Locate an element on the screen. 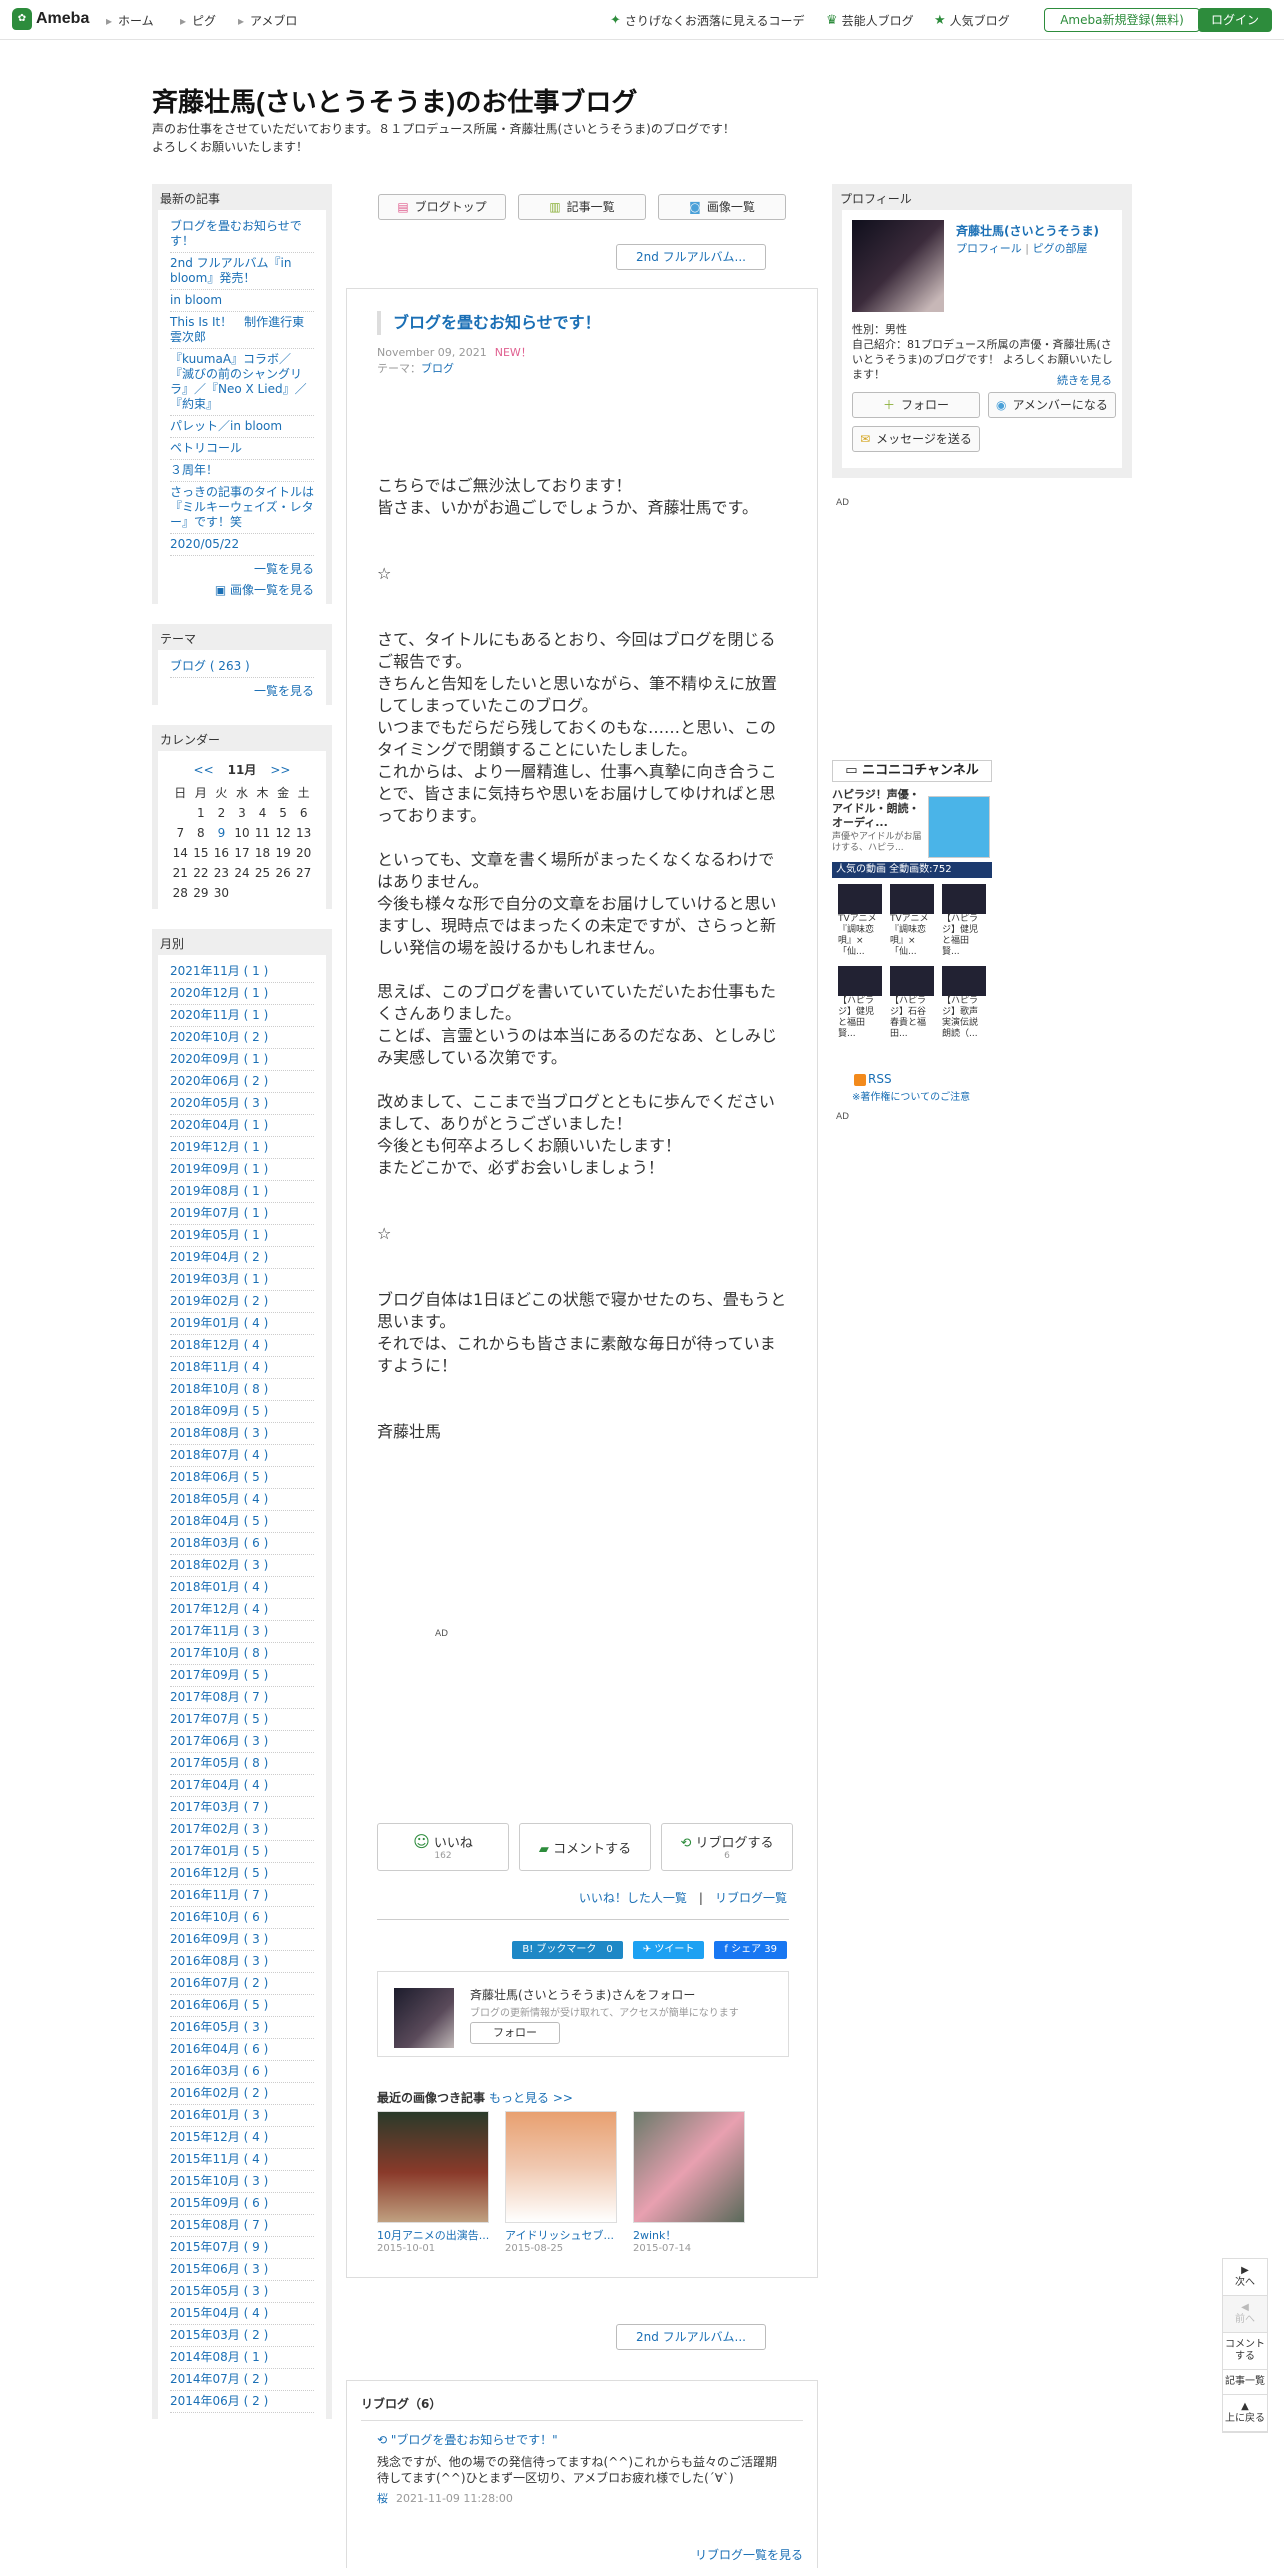  monthly-link: 2019年12月 ( 1 ) is located at coordinates (219, 1147).